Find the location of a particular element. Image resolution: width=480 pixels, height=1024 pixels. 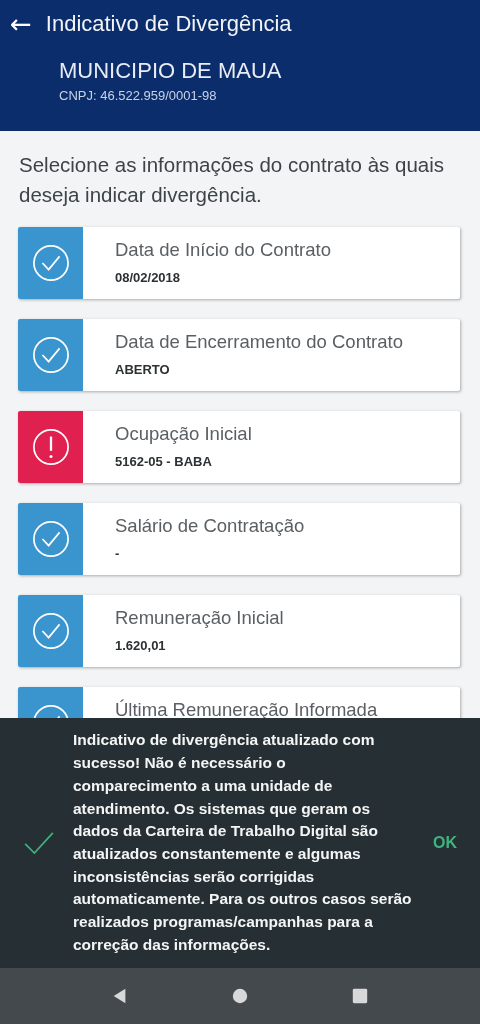

item-title: Ocupação Inicial is located at coordinates (183, 434).